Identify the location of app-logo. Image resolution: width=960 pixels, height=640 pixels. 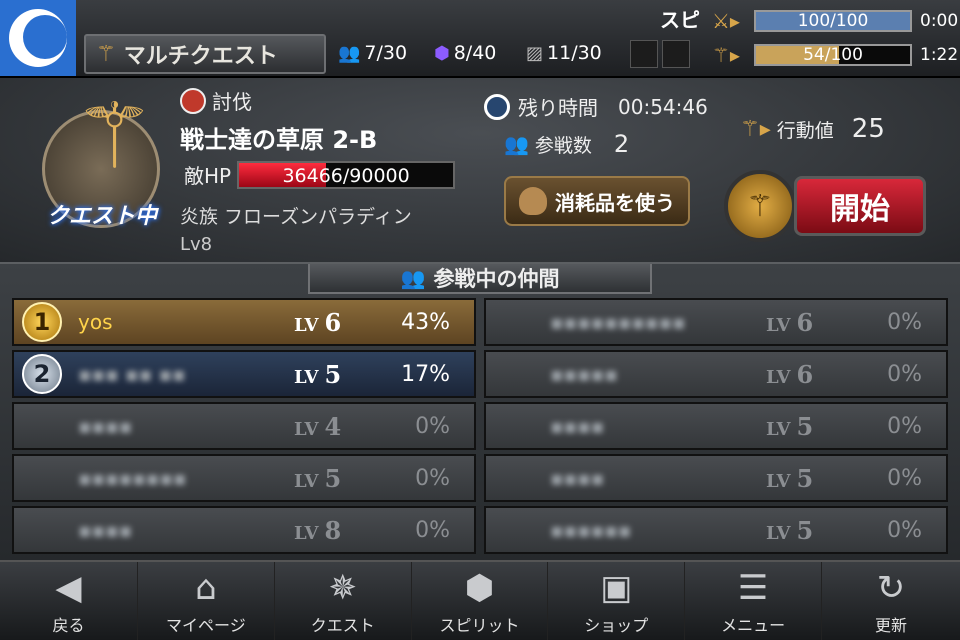
(38, 38).